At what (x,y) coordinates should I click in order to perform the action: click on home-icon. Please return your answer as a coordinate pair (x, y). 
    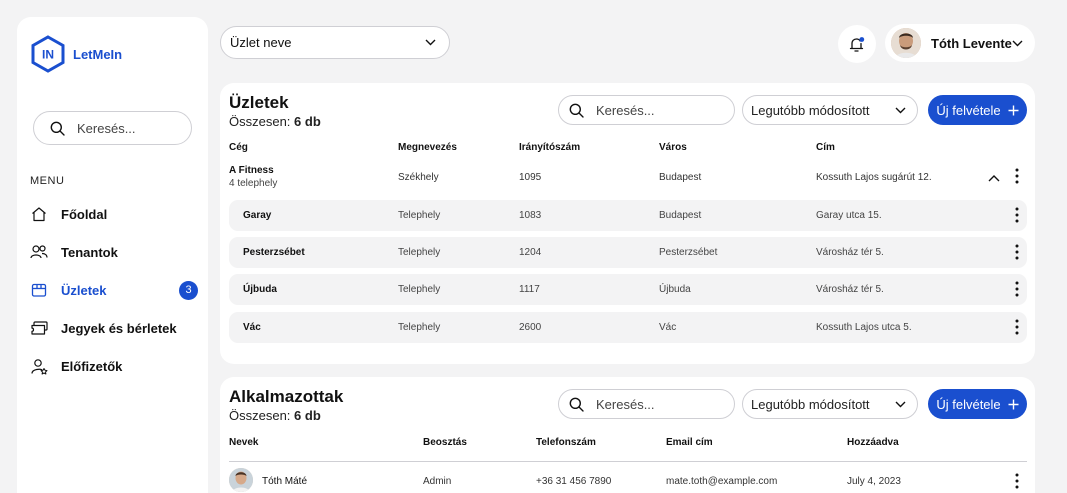
    Looking at the image, I should click on (39, 214).